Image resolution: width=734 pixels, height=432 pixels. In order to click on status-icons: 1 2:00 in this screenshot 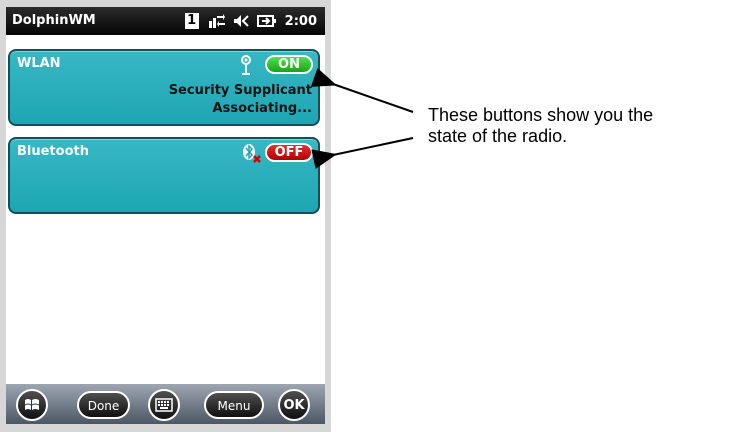, I will do `click(250, 21)`.